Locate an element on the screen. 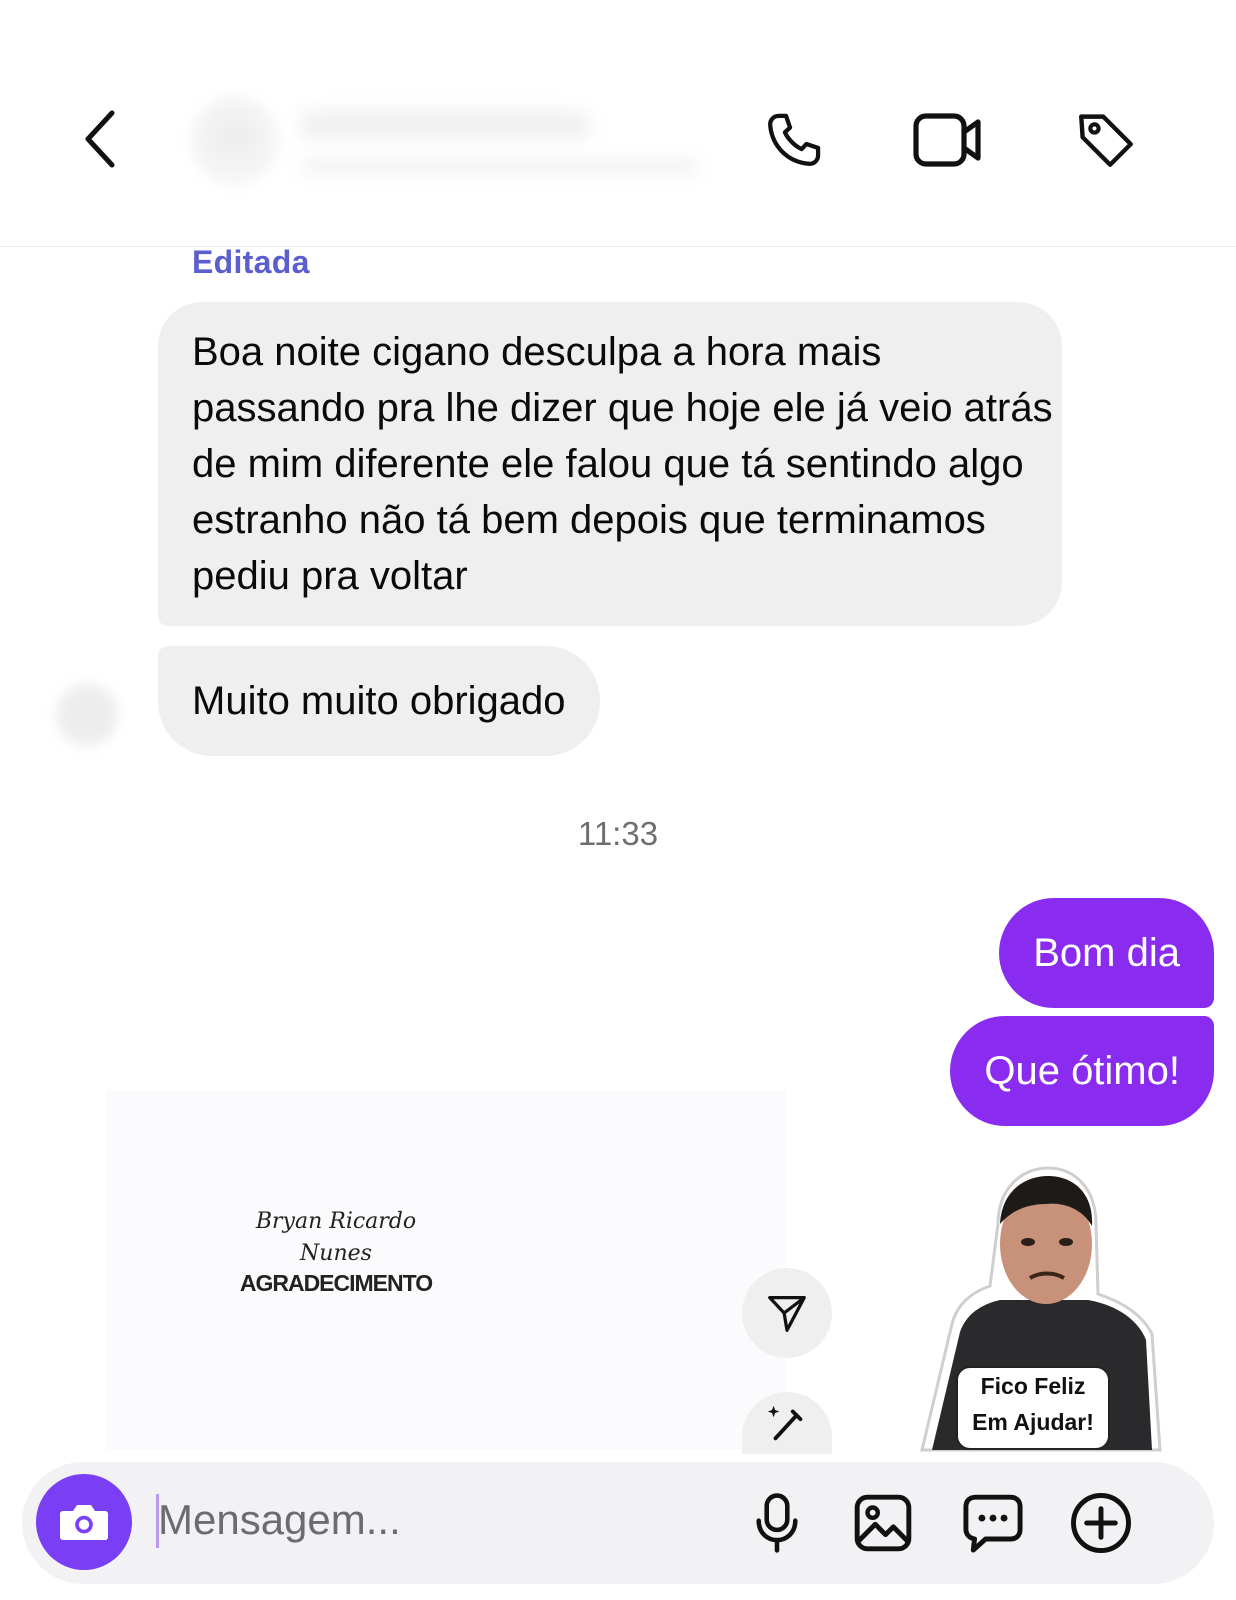  tag-button is located at coordinates (1106, 140).